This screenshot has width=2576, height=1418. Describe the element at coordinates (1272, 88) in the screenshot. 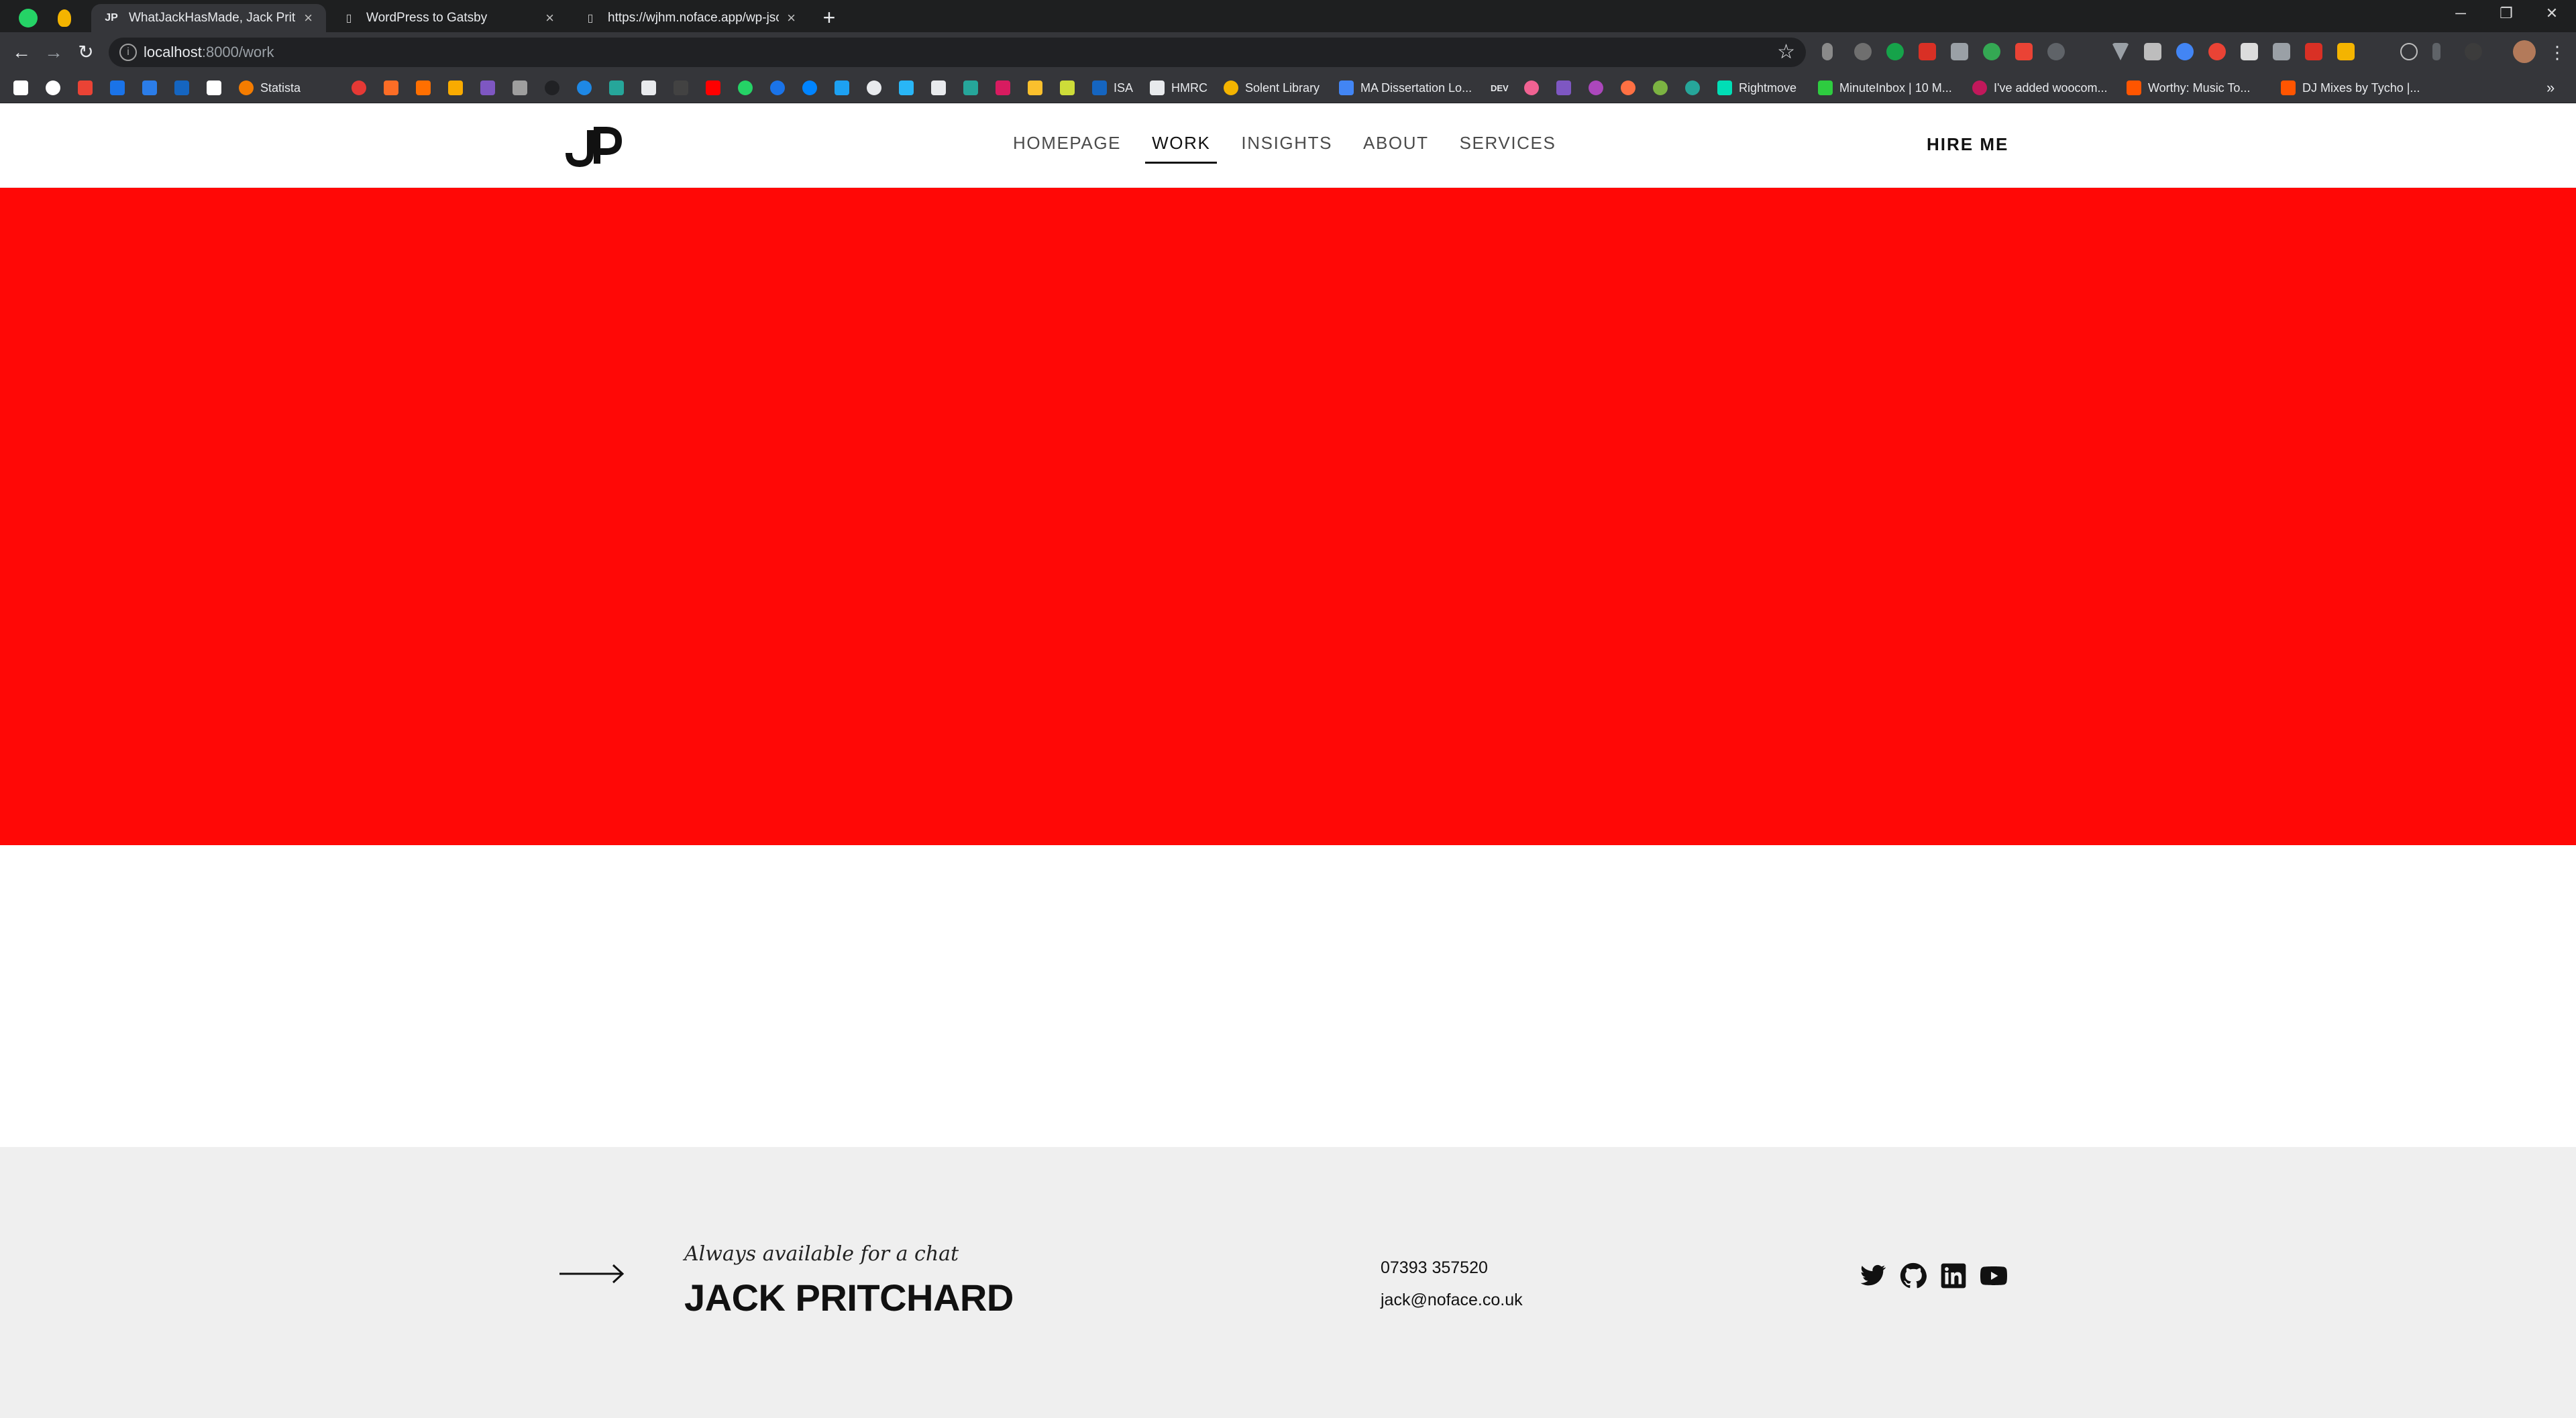

I see `bookmark-solent-library: Solent Library` at that location.